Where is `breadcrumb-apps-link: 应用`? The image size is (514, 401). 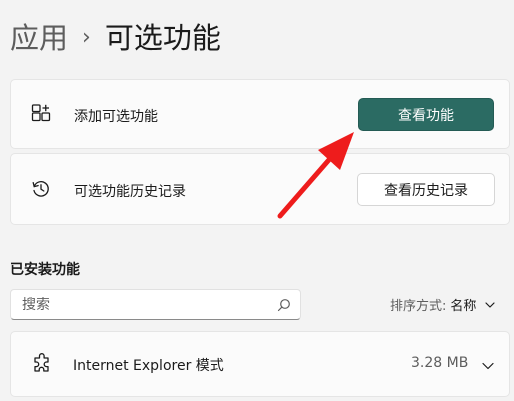
breadcrumb-apps-link: 应用 is located at coordinates (39, 38).